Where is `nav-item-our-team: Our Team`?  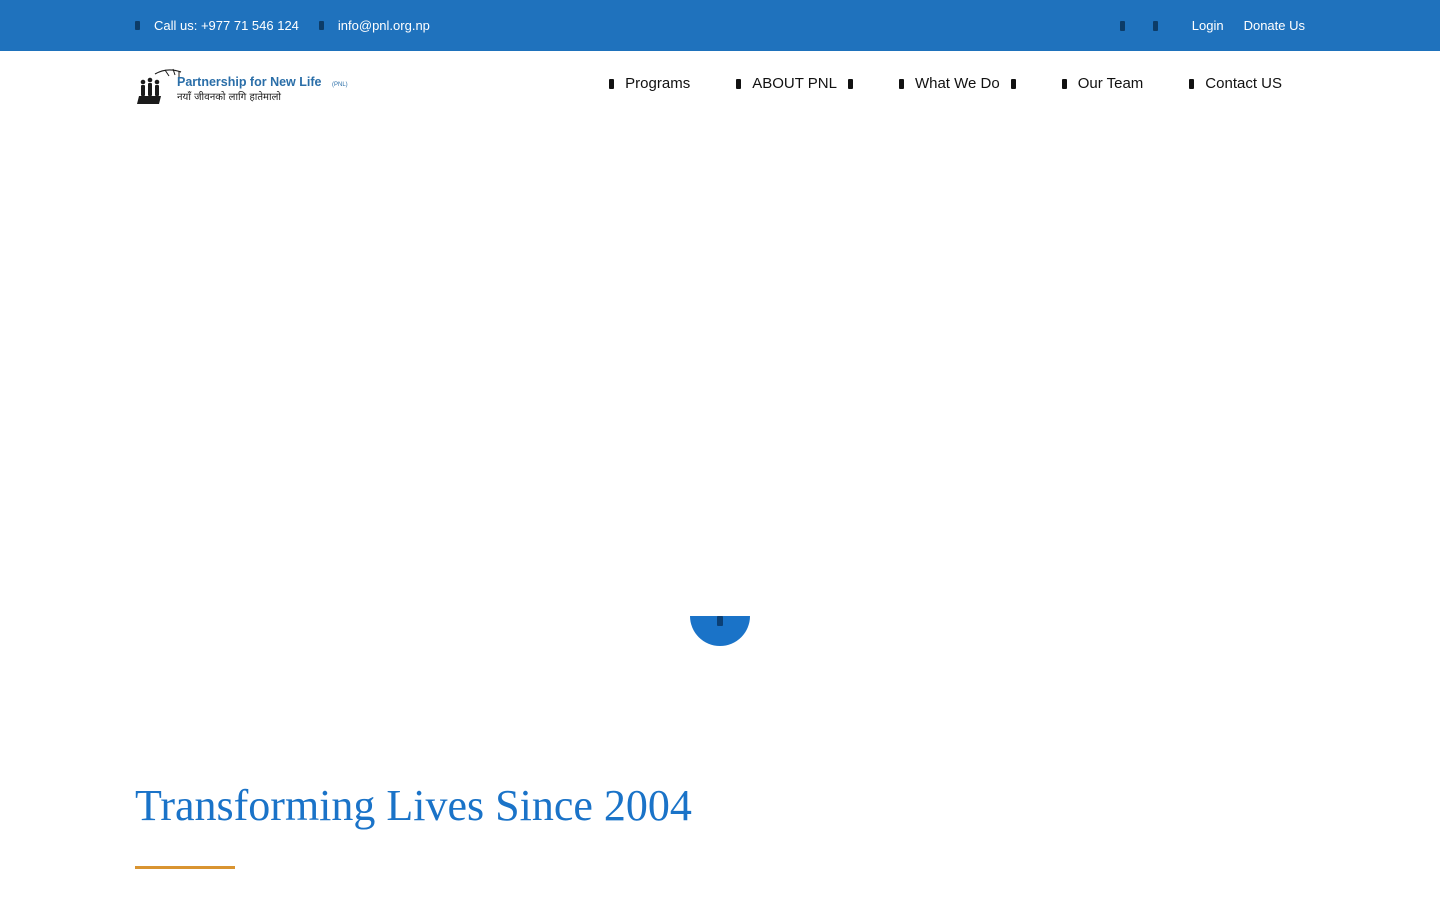
nav-item-our-team: Our Team is located at coordinates (1102, 83).